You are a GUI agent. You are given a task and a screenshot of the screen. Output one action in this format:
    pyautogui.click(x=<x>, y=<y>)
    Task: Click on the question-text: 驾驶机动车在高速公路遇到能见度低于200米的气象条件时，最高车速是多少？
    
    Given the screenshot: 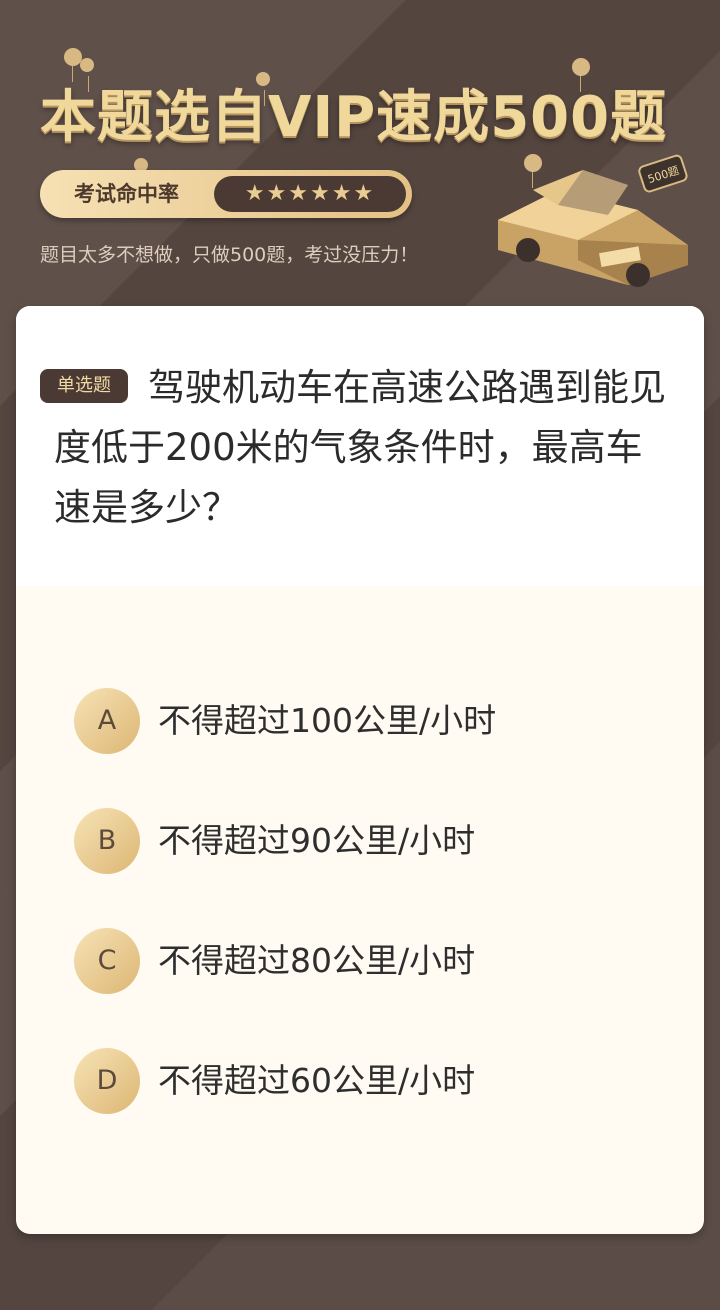 What is the action you would take?
    pyautogui.click(x=360, y=447)
    